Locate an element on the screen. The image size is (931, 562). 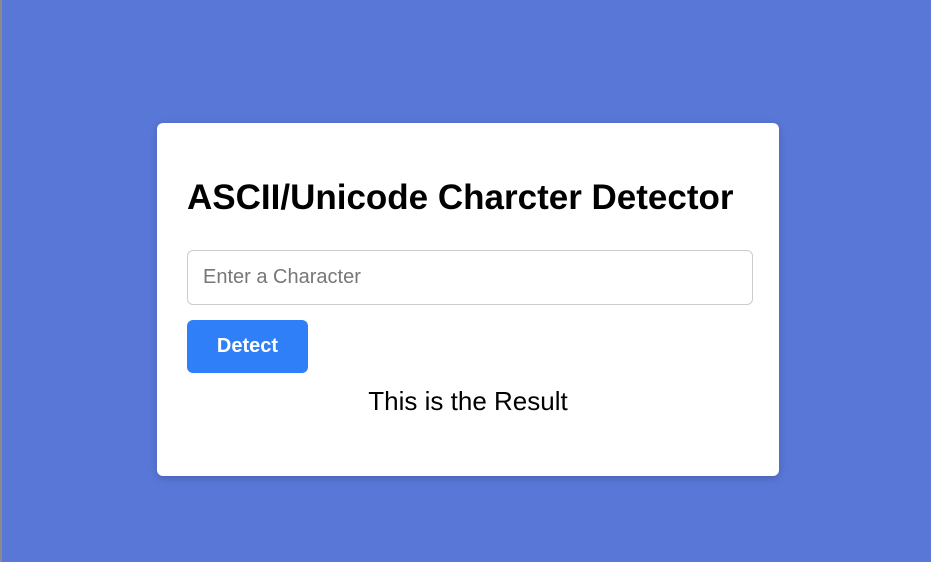
detect-button: Detect is located at coordinates (247, 346).